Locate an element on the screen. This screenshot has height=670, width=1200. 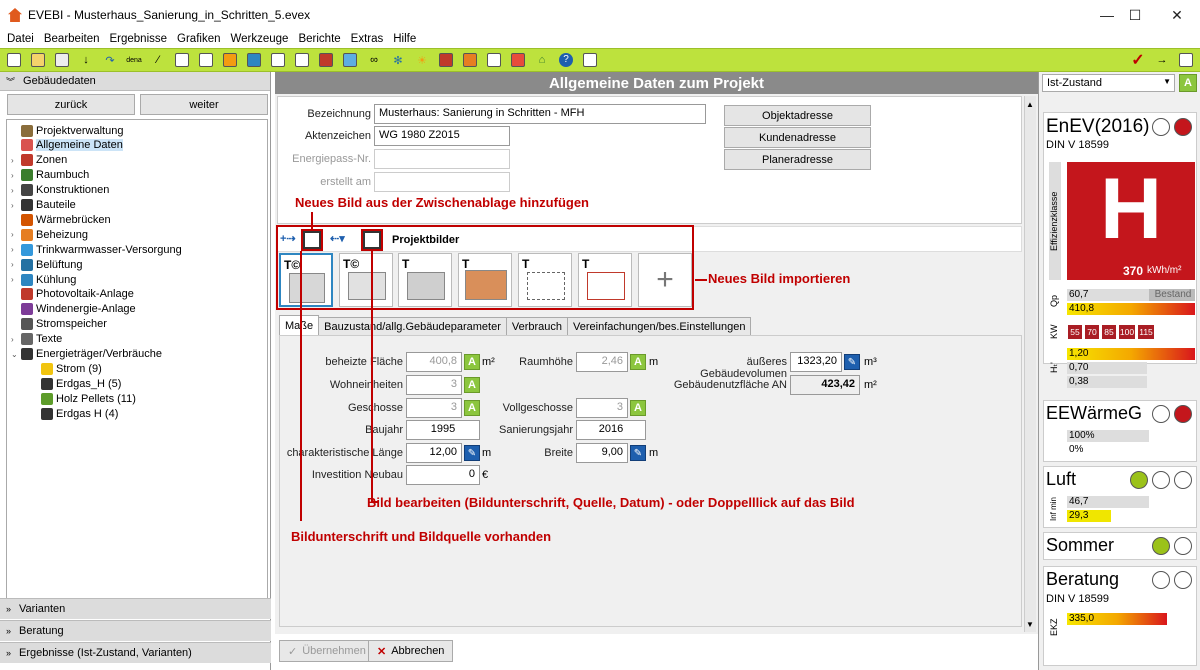
open-folder-icon is located at coordinates (38, 60).